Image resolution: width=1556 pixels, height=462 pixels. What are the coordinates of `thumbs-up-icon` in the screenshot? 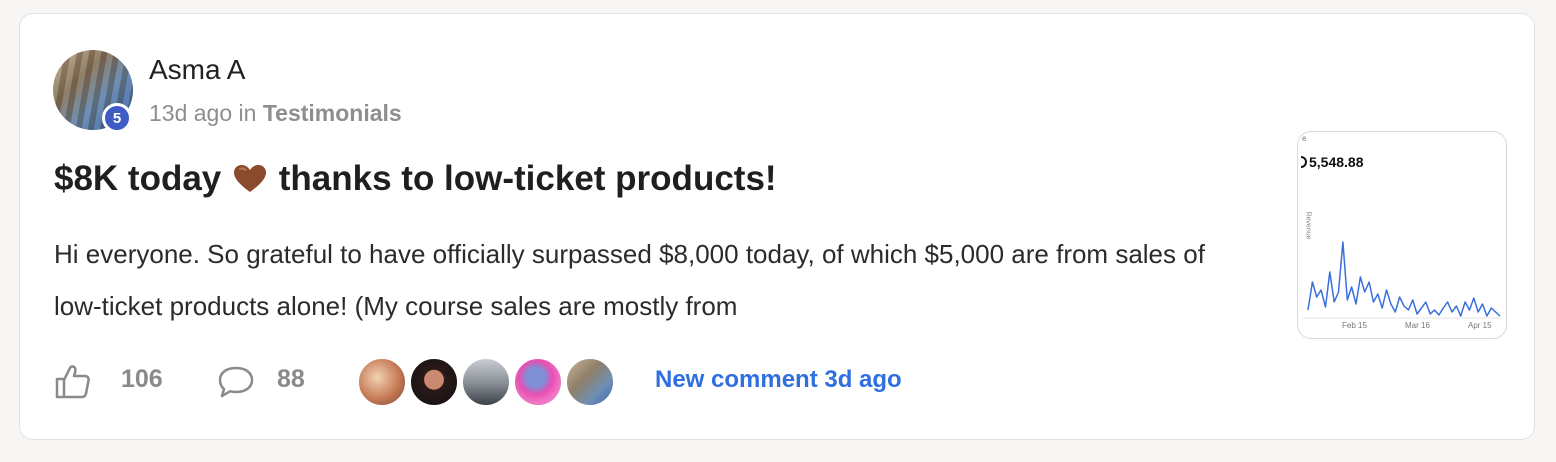 It's located at (73, 382).